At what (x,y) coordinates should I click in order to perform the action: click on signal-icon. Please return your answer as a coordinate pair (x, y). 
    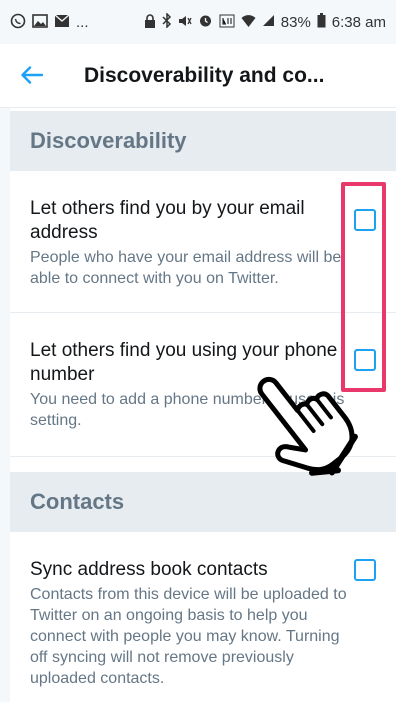
    Looking at the image, I should click on (268, 22).